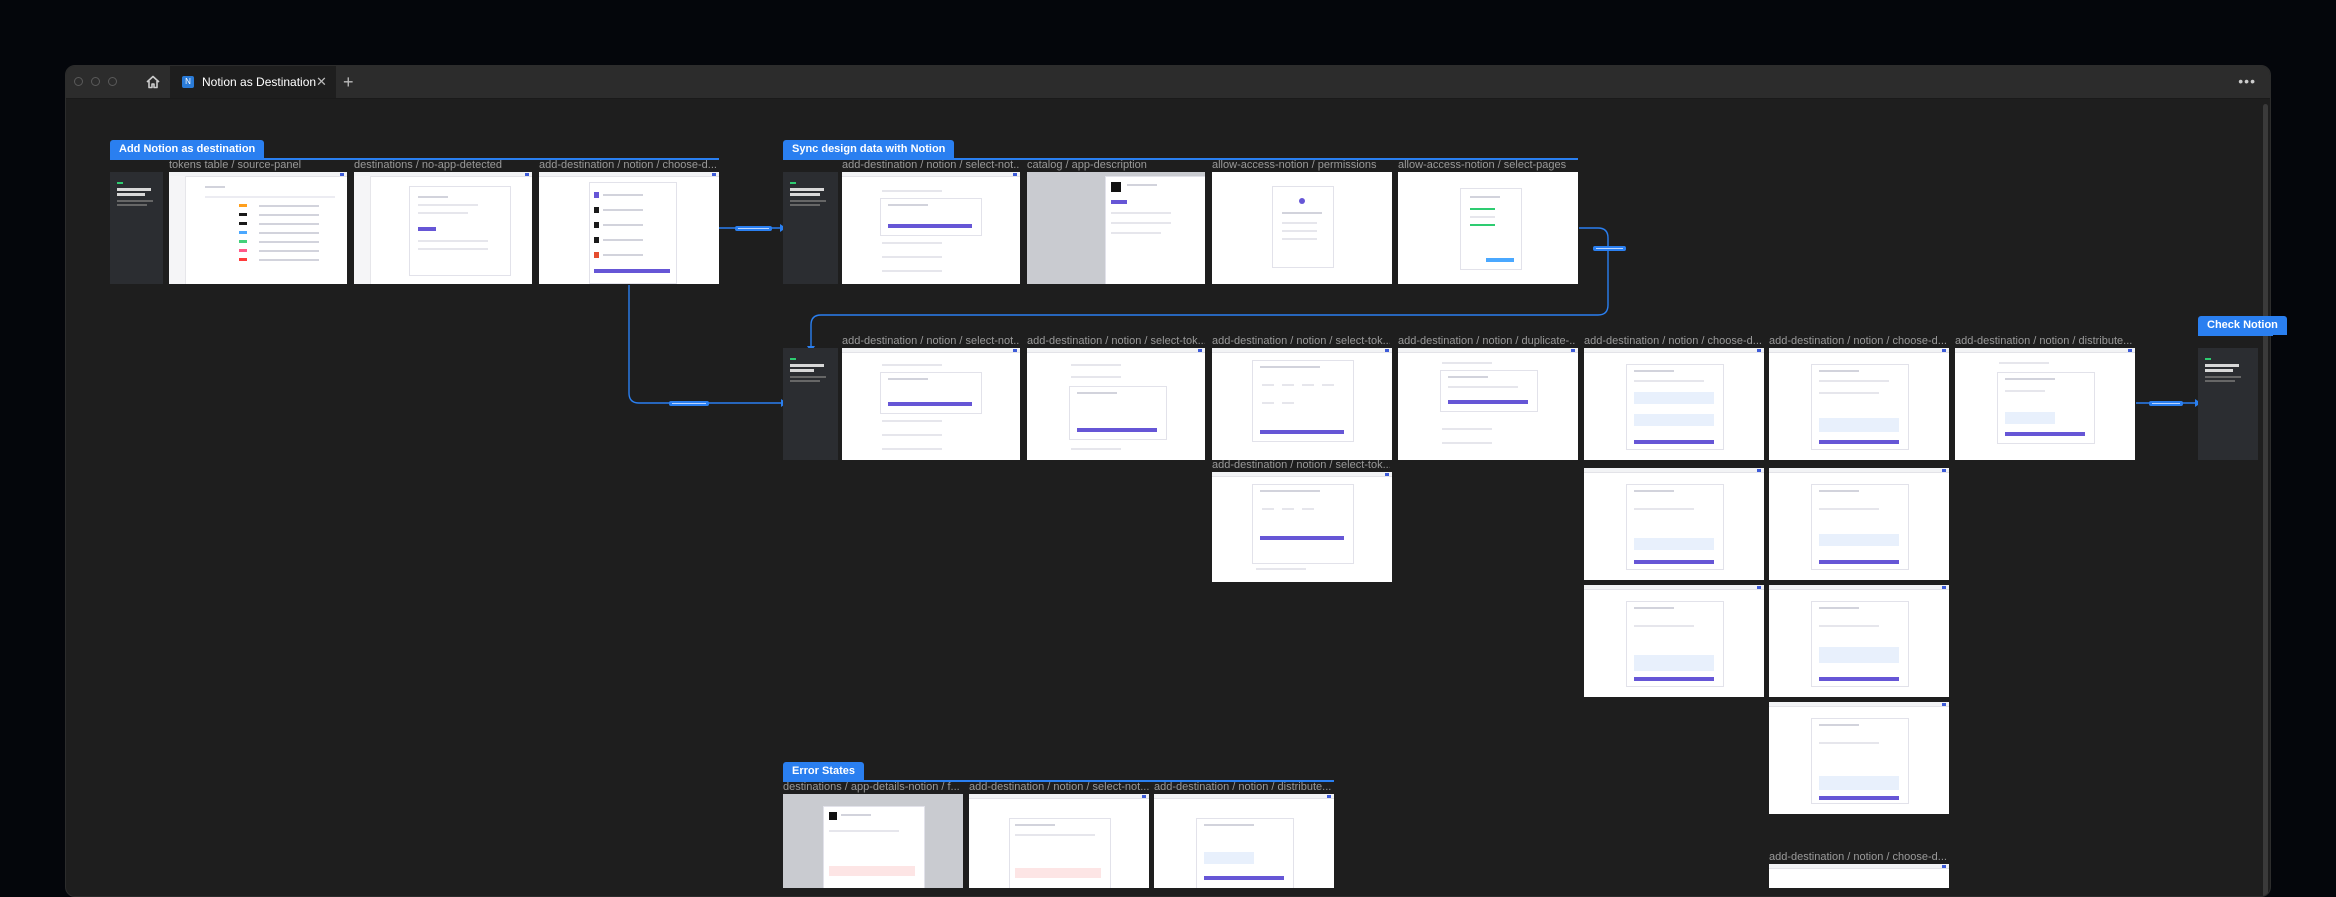  I want to click on frame-duplicate, so click(1488, 404).